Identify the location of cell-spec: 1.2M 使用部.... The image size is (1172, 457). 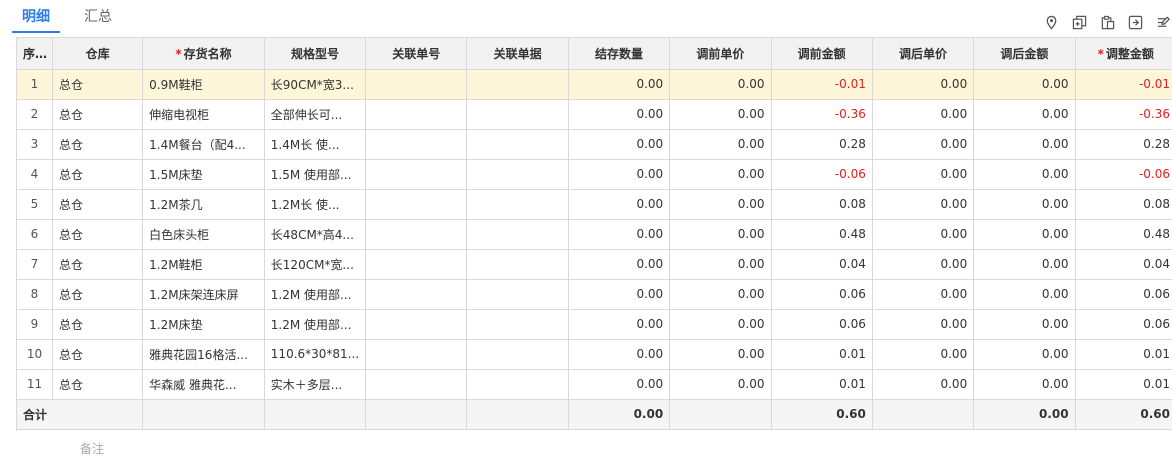
(315, 324).